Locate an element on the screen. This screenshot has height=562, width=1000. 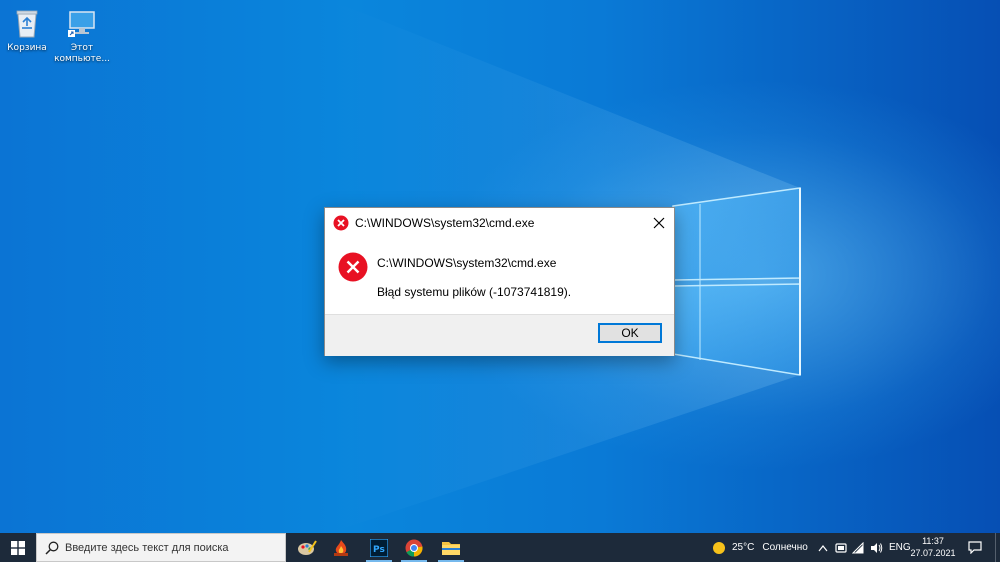
fire-app-icon is located at coordinates (341, 547).